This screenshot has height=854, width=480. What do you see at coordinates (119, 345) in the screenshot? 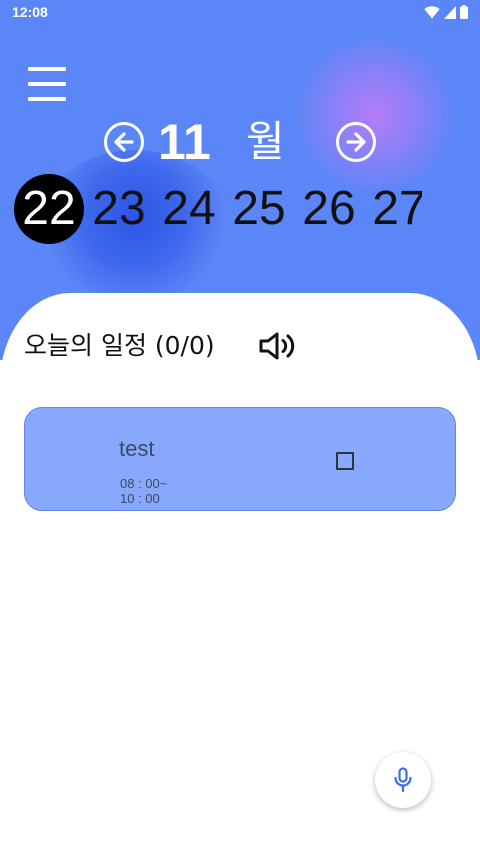
I see `today-schedule-title: 오늘의 일정 (0/0)` at bounding box center [119, 345].